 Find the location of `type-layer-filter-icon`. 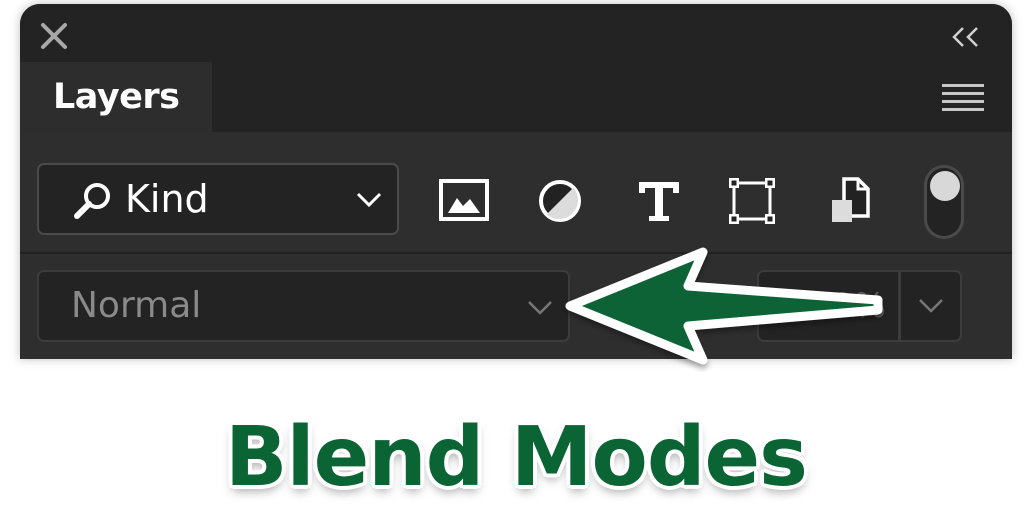

type-layer-filter-icon is located at coordinates (659, 201).